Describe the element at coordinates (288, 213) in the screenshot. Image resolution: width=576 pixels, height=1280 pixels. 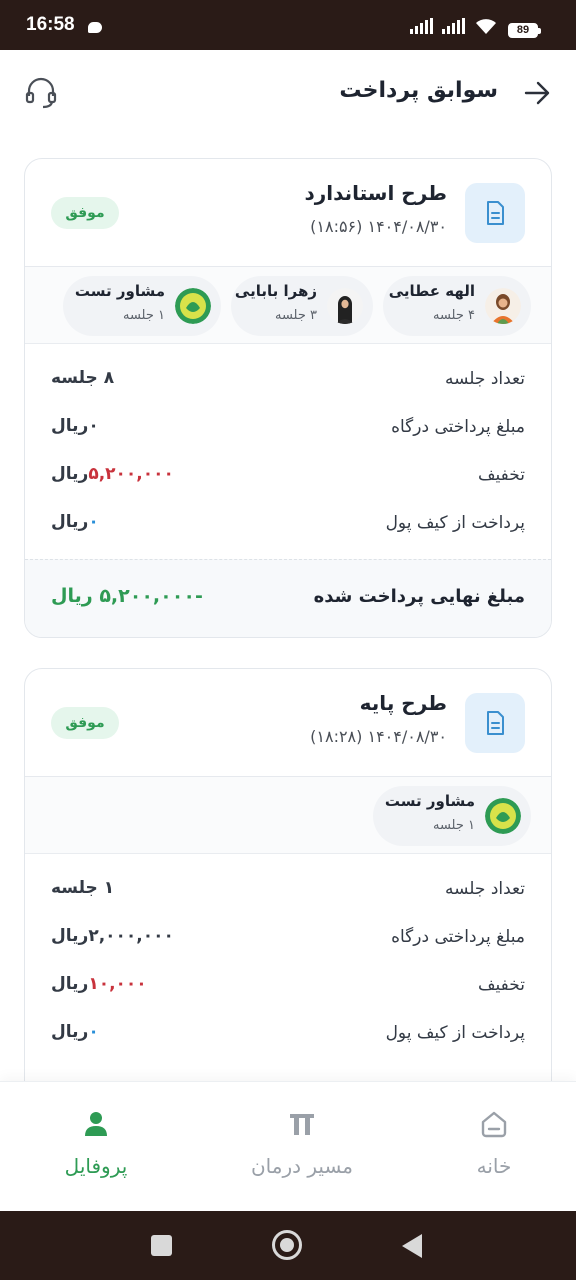
I see `payment-card-header: طرح استاندارد ۱۴۰۴/۰۸/۳۰ (۱۸:۵۶) موفق` at that location.